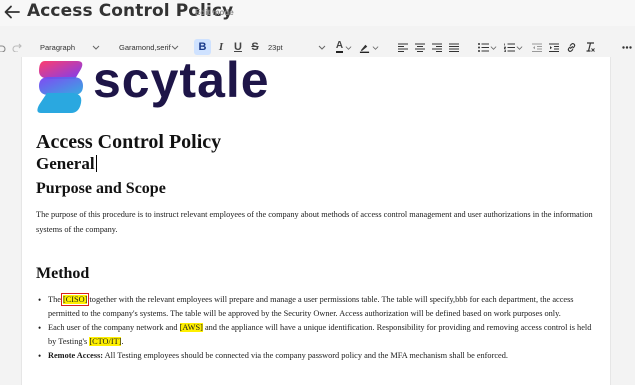 This screenshot has height=385, width=635. What do you see at coordinates (62, 274) in the screenshot?
I see `method-heading: Method` at bounding box center [62, 274].